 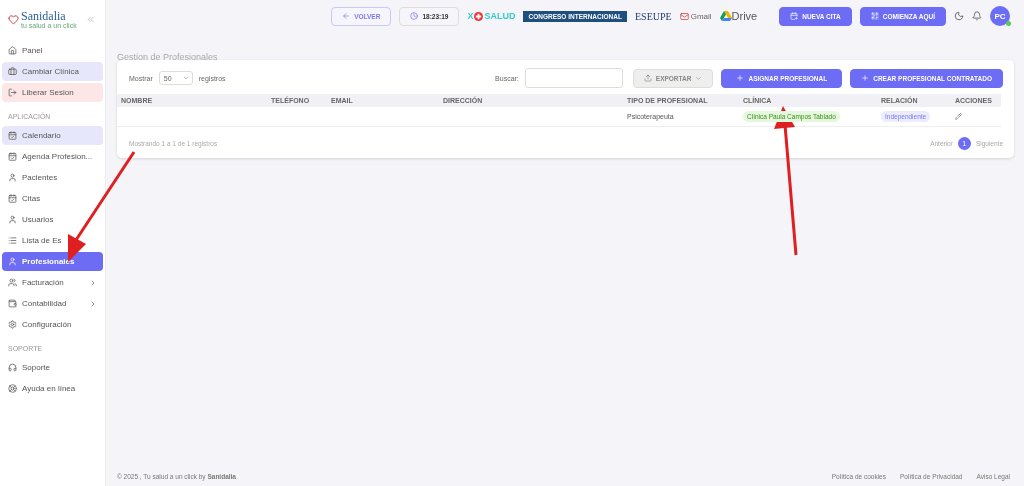 I want to click on wallet-icon, so click(x=12, y=303).